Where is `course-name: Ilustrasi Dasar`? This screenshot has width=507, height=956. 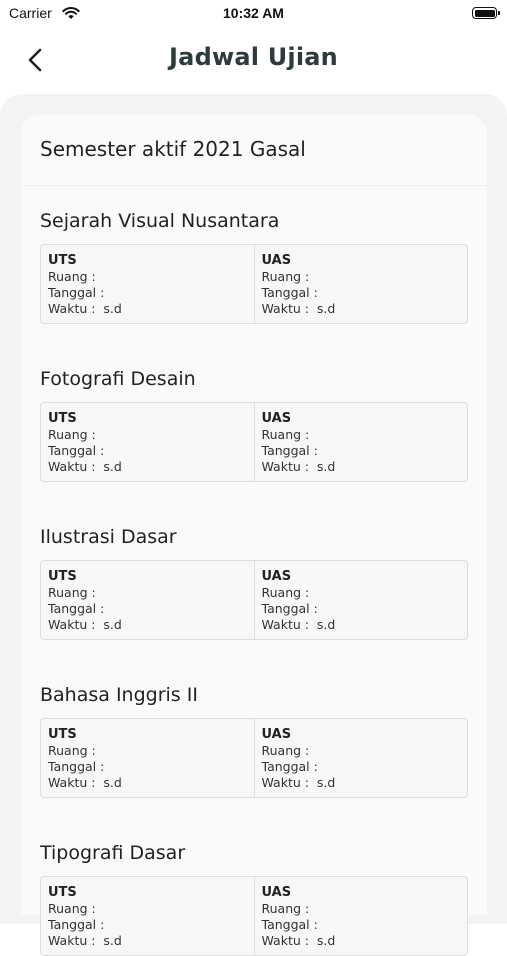 course-name: Ilustrasi Dasar is located at coordinates (108, 537).